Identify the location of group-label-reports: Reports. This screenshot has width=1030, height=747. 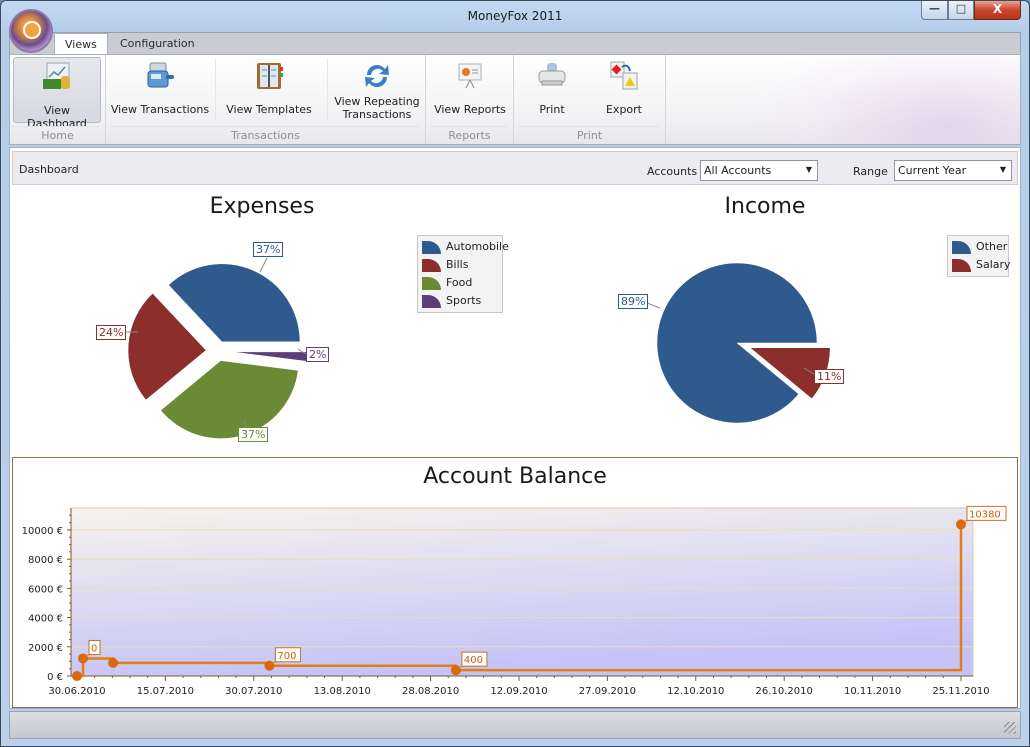
(469, 135).